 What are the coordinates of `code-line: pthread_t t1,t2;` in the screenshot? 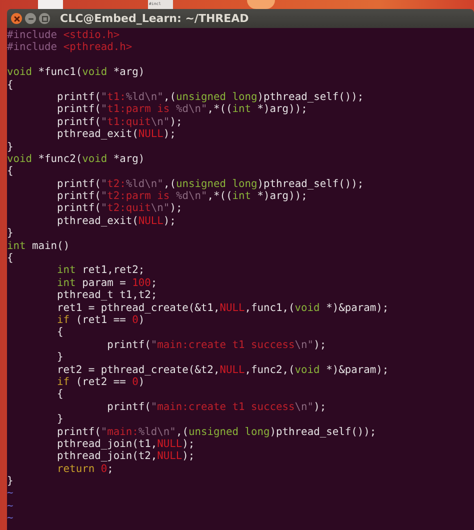 It's located at (107, 295).